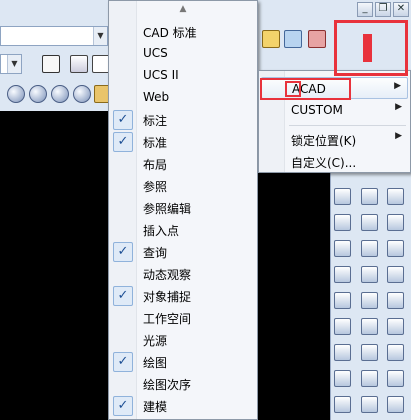  I want to click on pyramid-tool-icon, so click(395, 326).